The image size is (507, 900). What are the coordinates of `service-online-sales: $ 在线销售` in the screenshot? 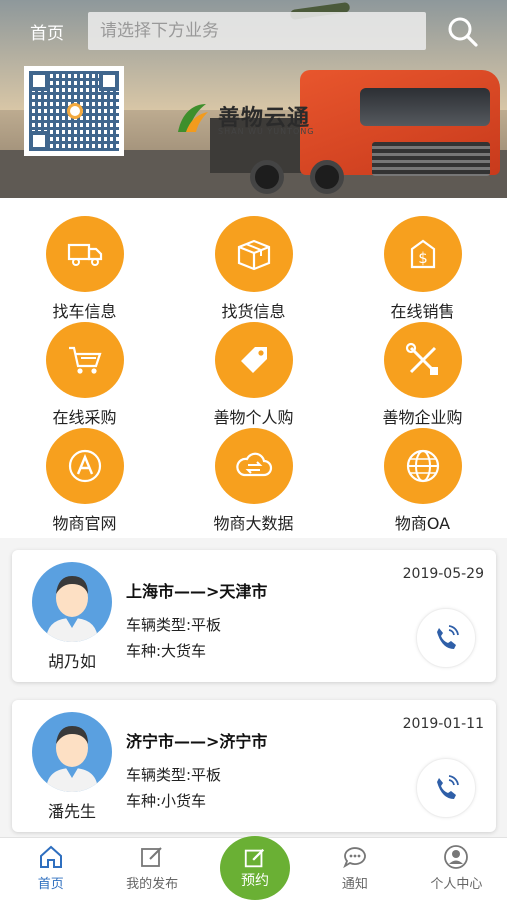 It's located at (422, 269).